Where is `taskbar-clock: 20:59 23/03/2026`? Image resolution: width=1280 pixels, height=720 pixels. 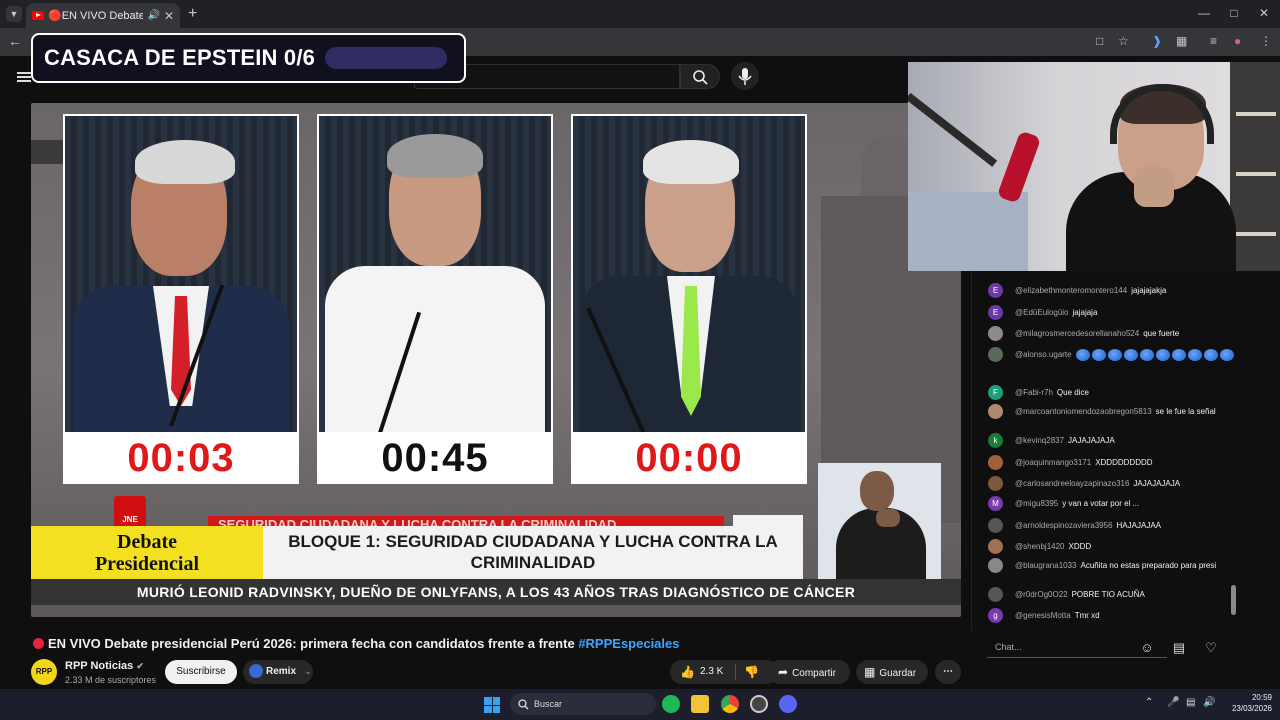 taskbar-clock: 20:59 23/03/2026 is located at coordinates (1248, 703).